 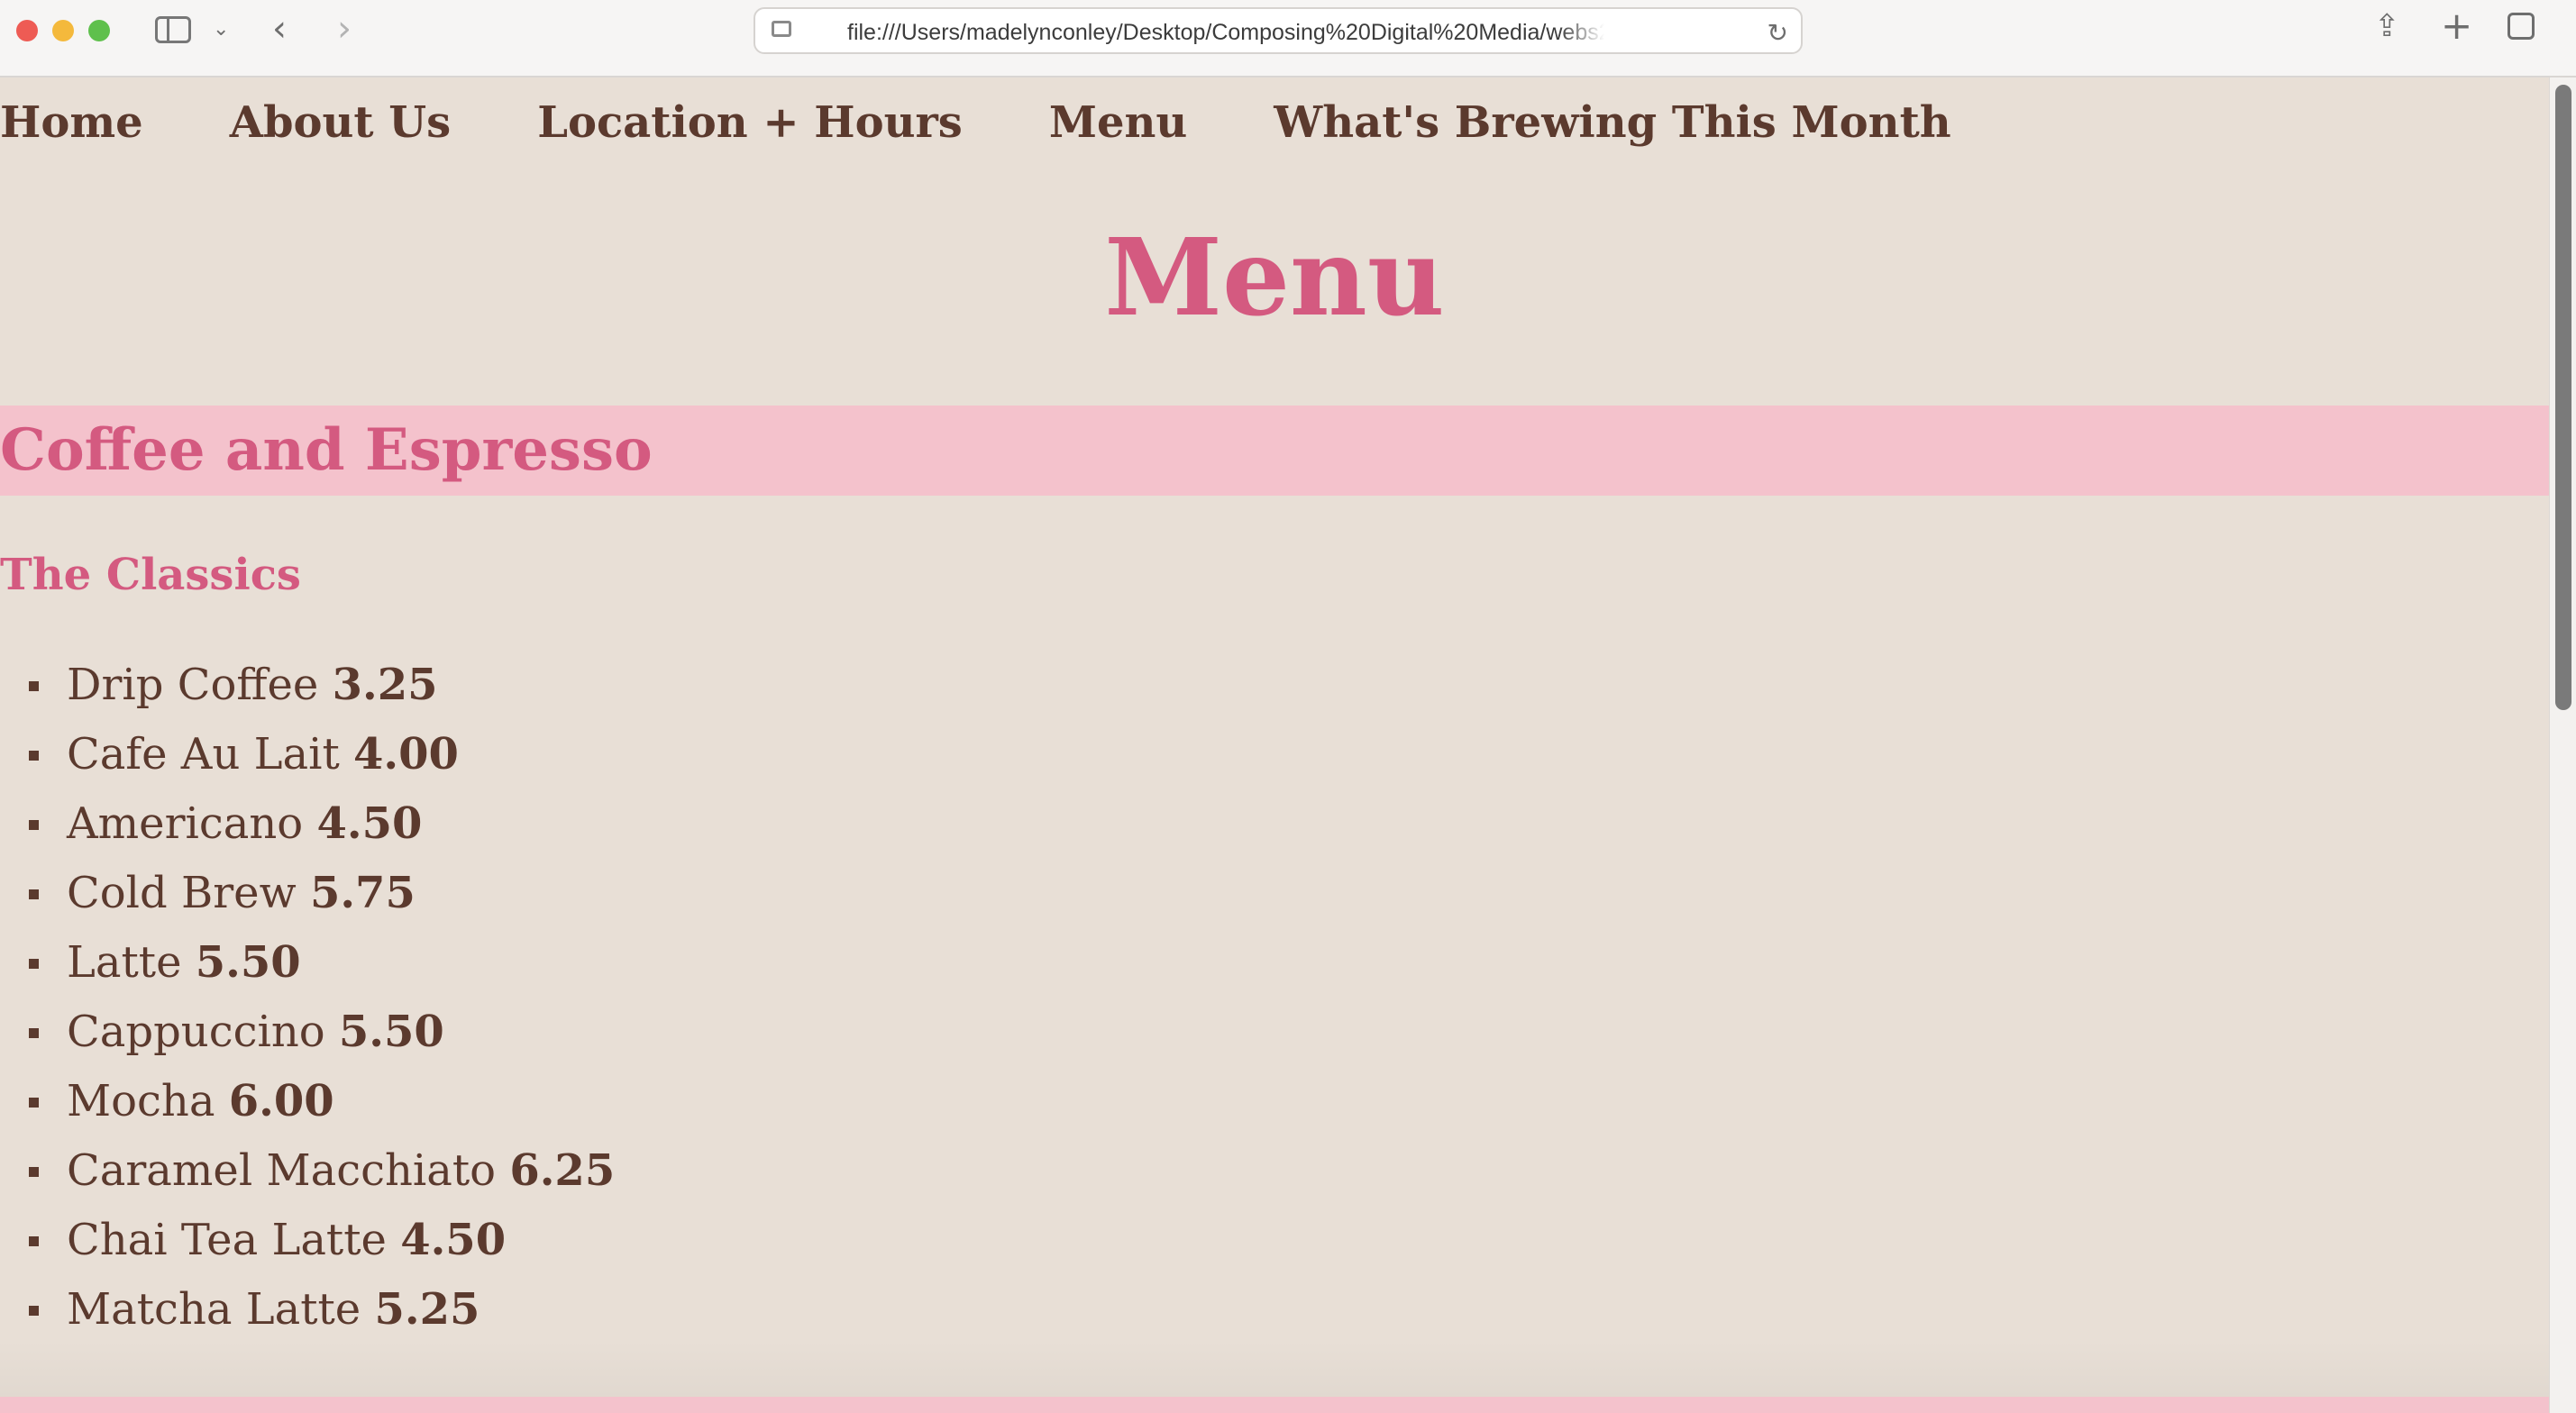 What do you see at coordinates (1274, 1405) in the screenshot?
I see `next-section-band` at bounding box center [1274, 1405].